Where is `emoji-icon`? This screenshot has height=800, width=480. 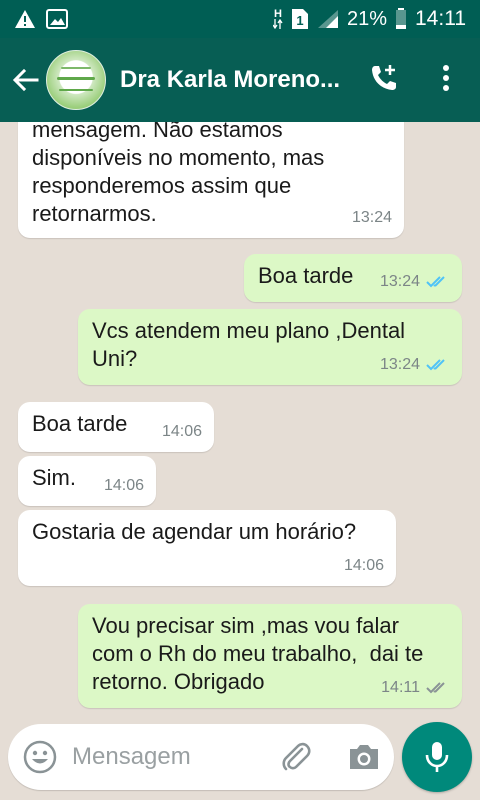 emoji-icon is located at coordinates (40, 757).